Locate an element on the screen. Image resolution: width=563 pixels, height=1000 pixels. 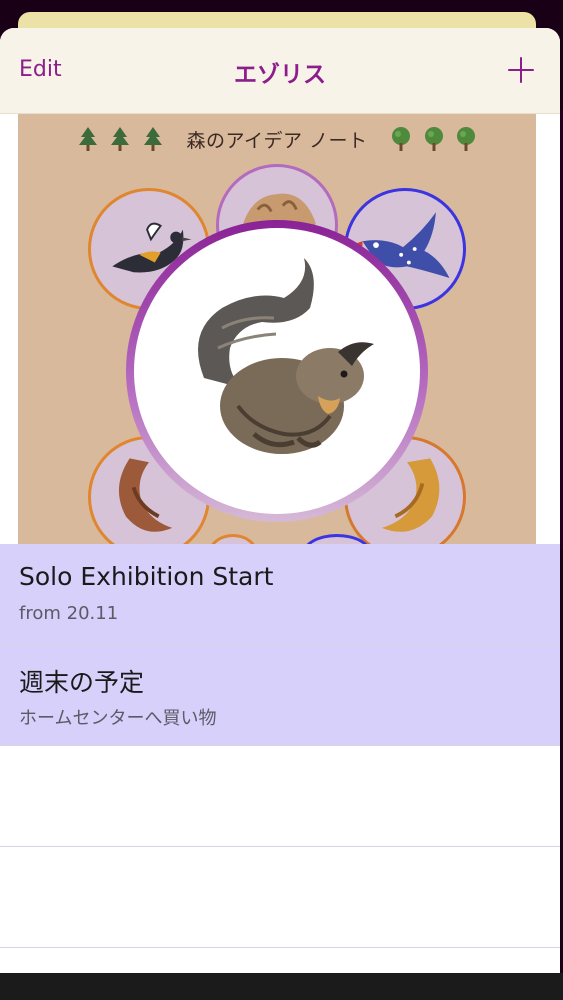
list-item-subtitle: from 20.11 is located at coordinates (69, 613).